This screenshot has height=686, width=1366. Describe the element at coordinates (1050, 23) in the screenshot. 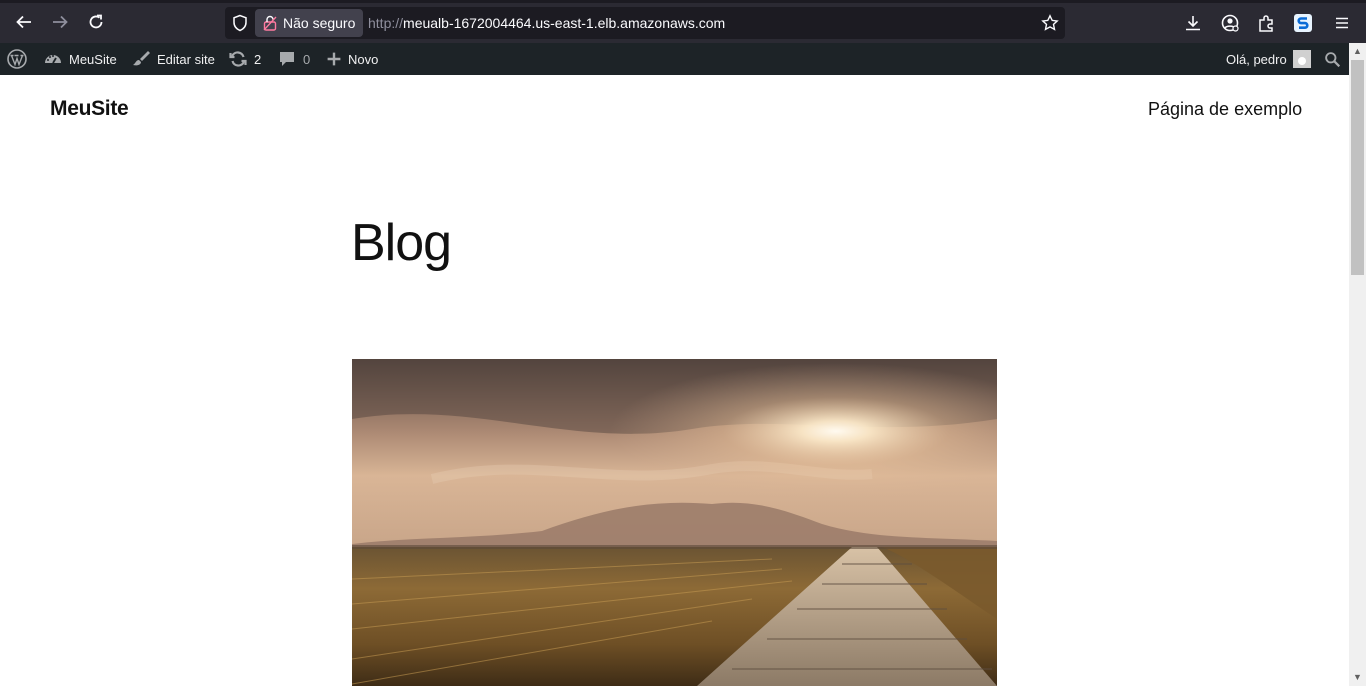

I see `bookmark-star-icon` at that location.